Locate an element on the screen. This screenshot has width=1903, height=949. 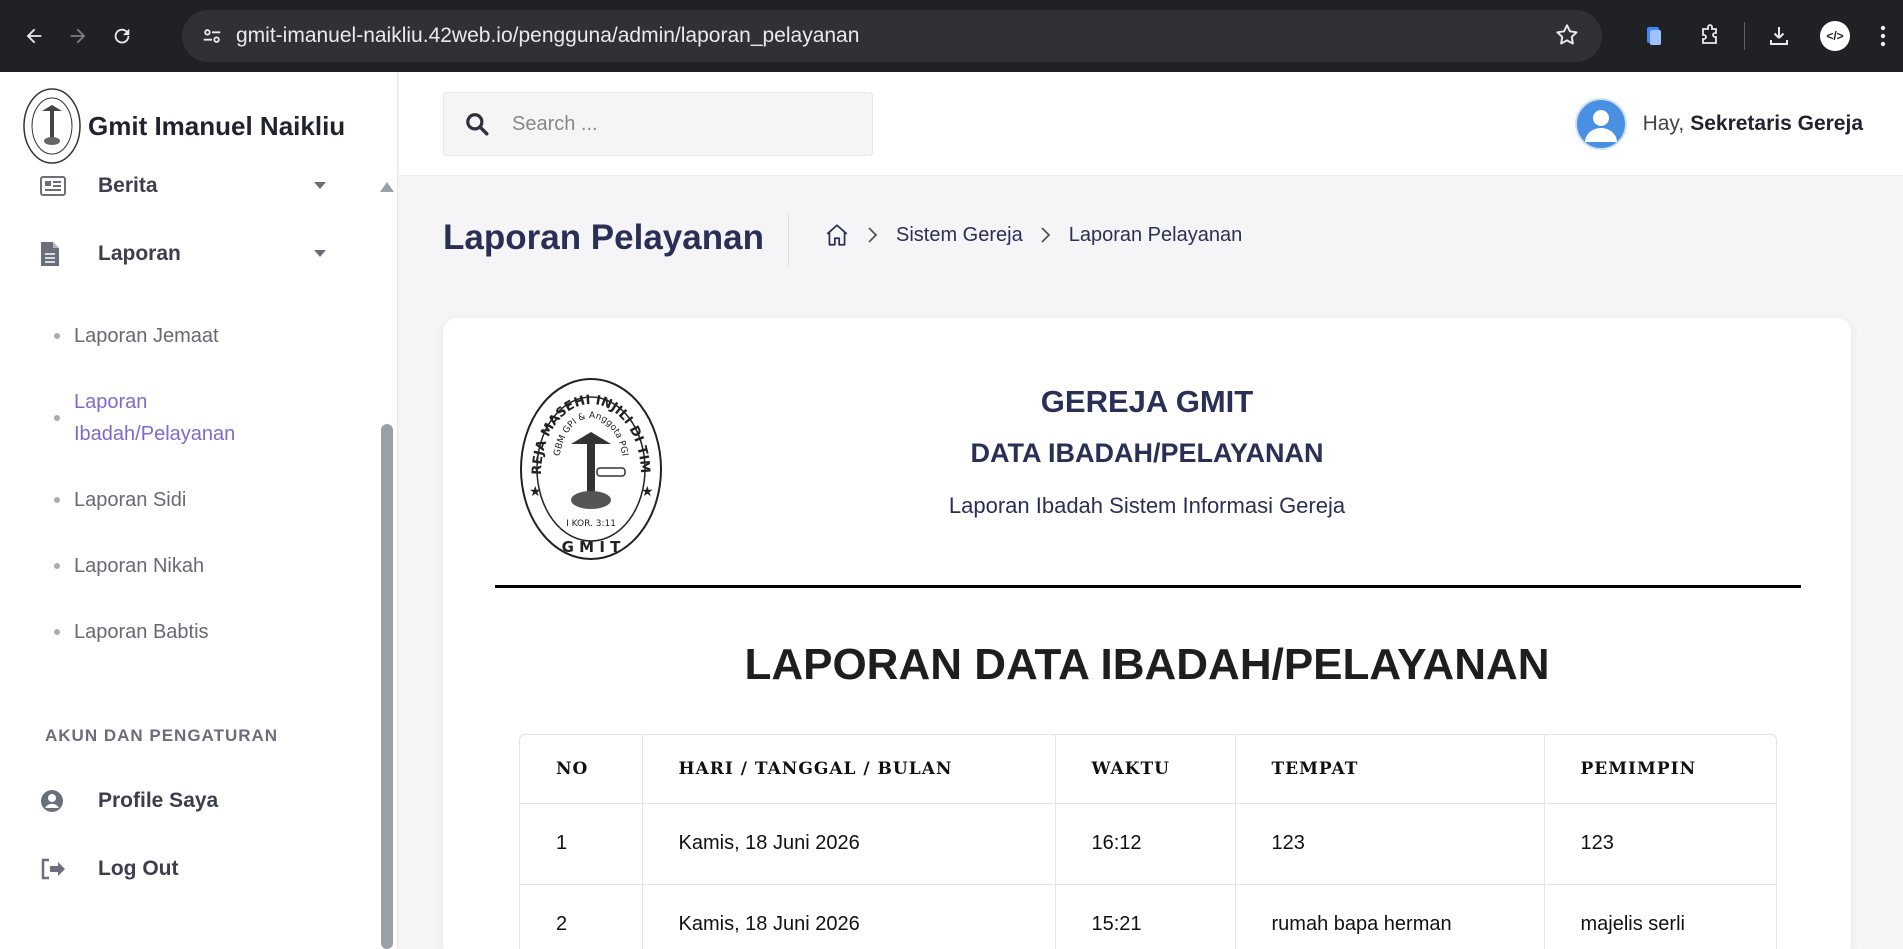
brand-name: Gmit Imanuel Naikliu is located at coordinates (217, 125).